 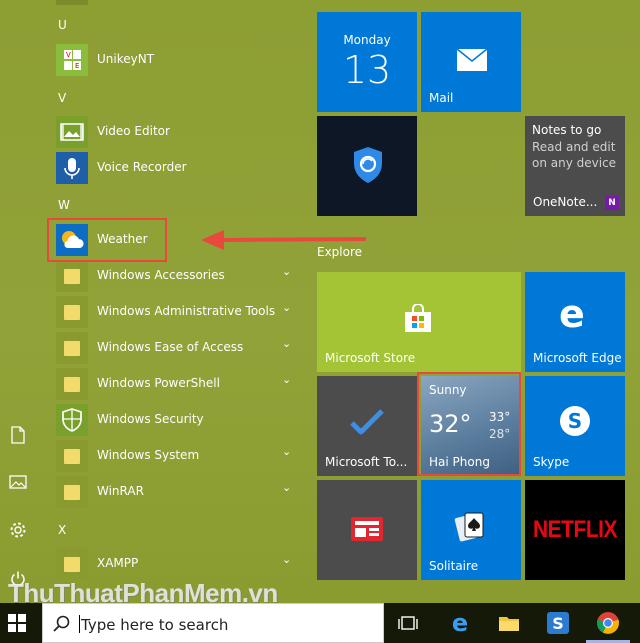 I want to click on app-windows-system: Windows System ⌄, so click(x=184, y=456).